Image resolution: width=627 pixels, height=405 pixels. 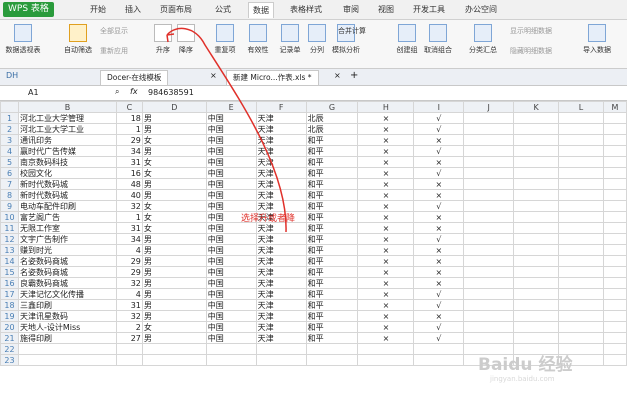 I want to click on watermark-url: jingyan.baidu.com, so click(x=522, y=379).